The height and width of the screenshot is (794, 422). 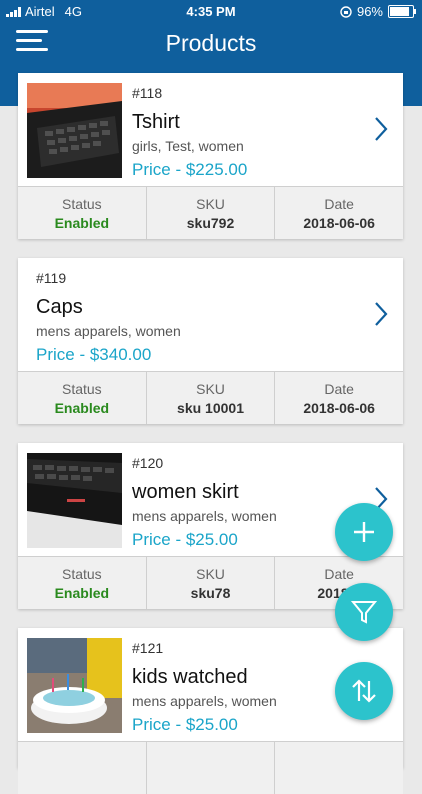 I want to click on sku-value: sku792, so click(x=210, y=223).